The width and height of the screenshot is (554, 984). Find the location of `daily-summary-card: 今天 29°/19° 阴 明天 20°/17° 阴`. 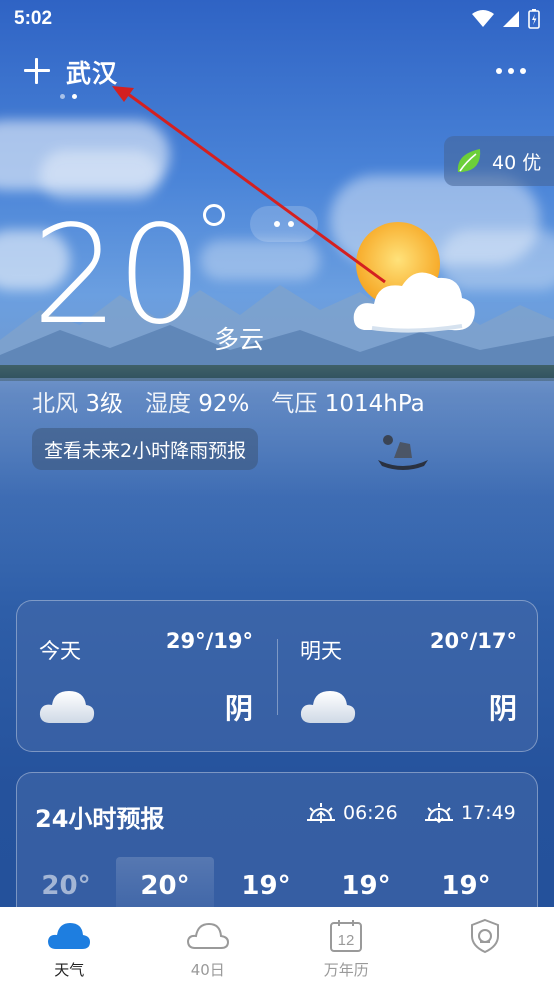

daily-summary-card: 今天 29°/19° 阴 明天 20°/17° 阴 is located at coordinates (277, 676).